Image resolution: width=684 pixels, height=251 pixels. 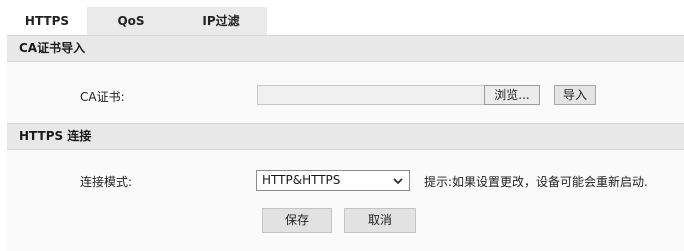 I want to click on cancel-button: 取消, so click(x=380, y=220).